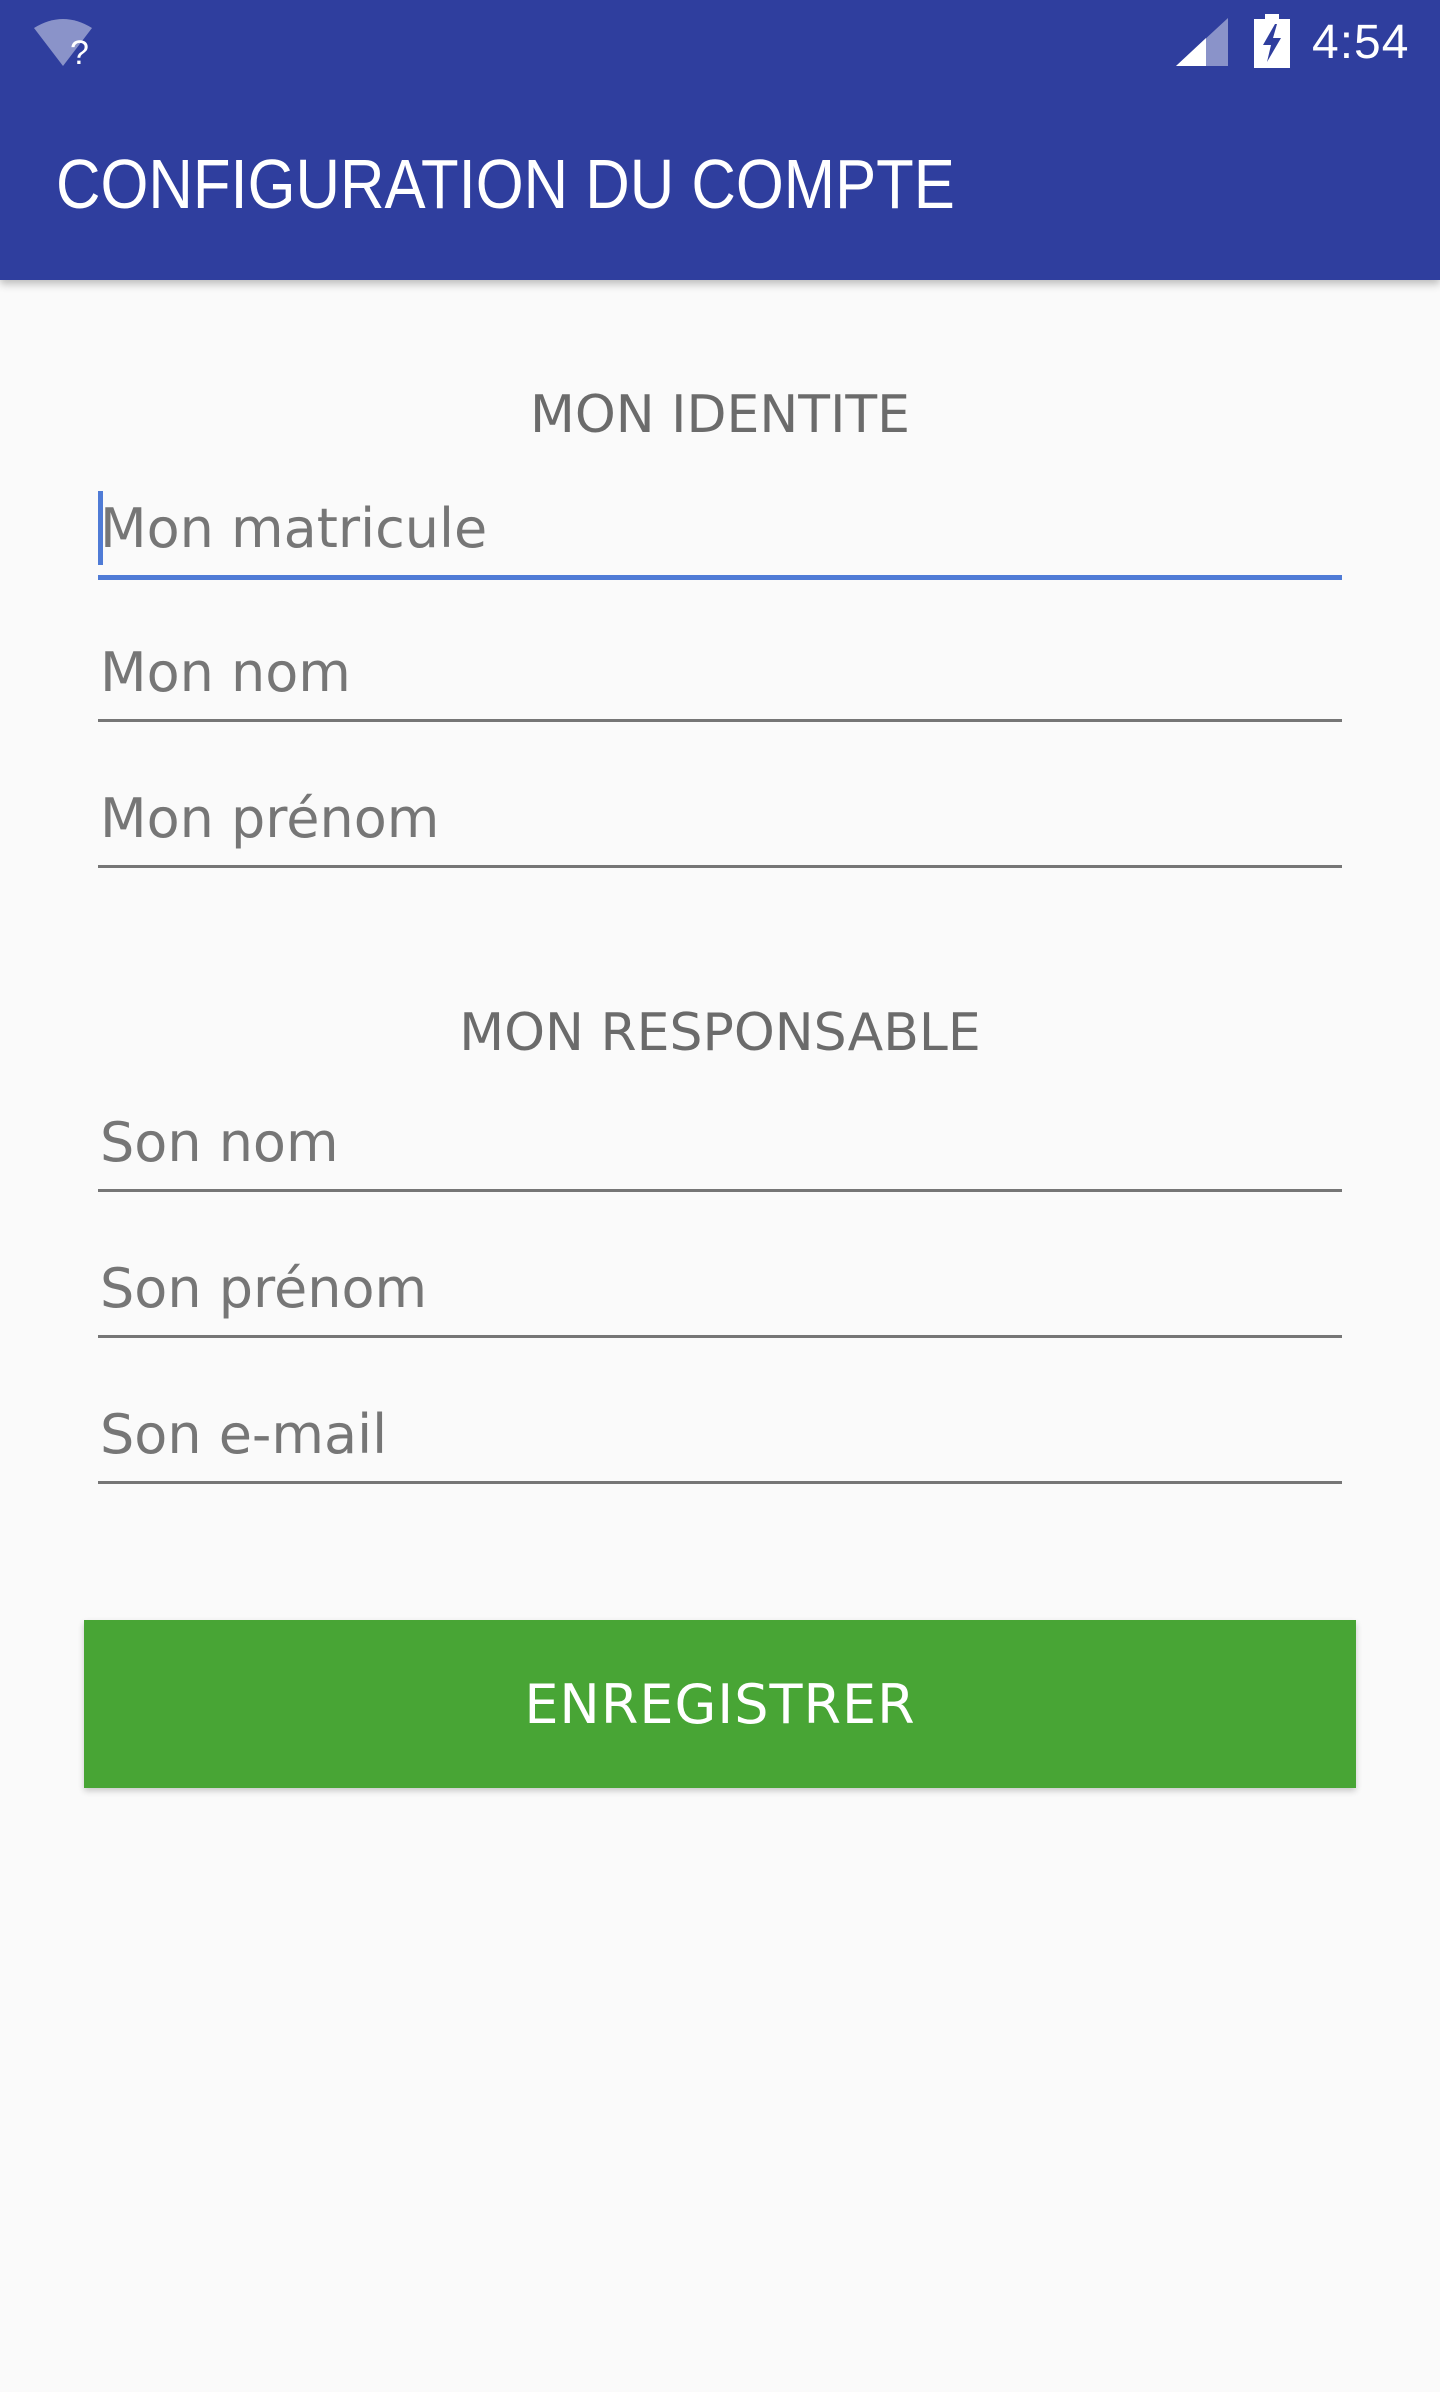  I want to click on manager-email-placeholder: Son e-mail, so click(244, 1434).